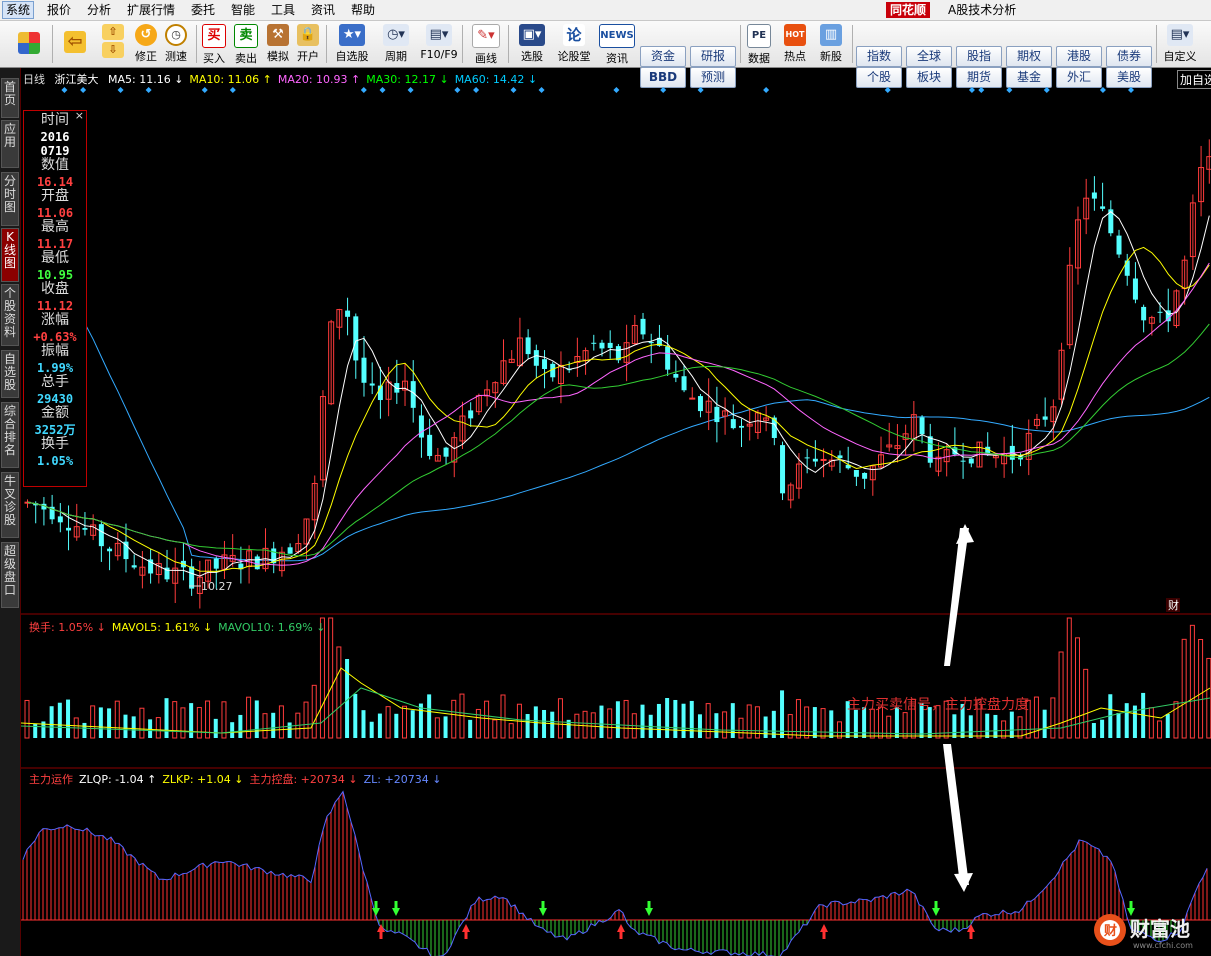 The image size is (1211, 956). Describe the element at coordinates (75, 44) in the screenshot. I see `back-button: ⇦` at that location.